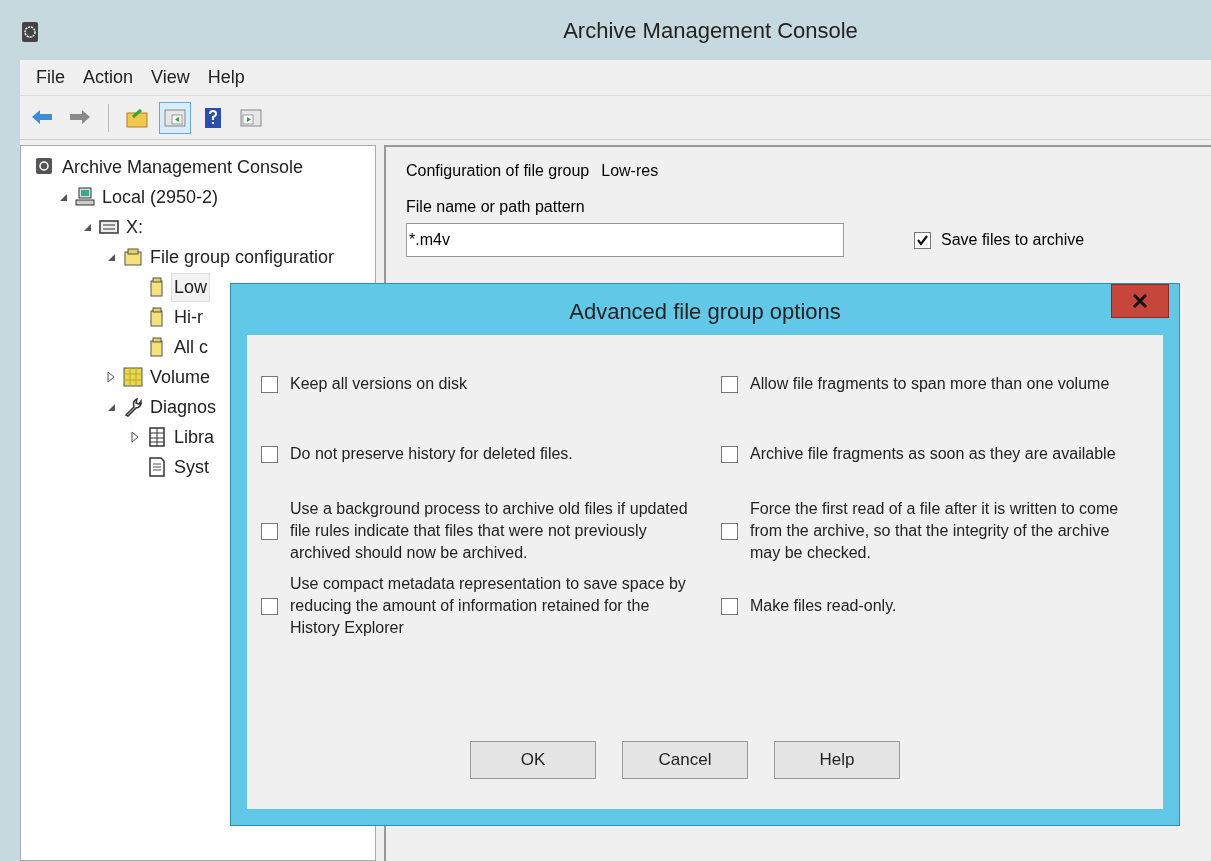  Describe the element at coordinates (133, 257) in the screenshot. I see `box-icon` at that location.